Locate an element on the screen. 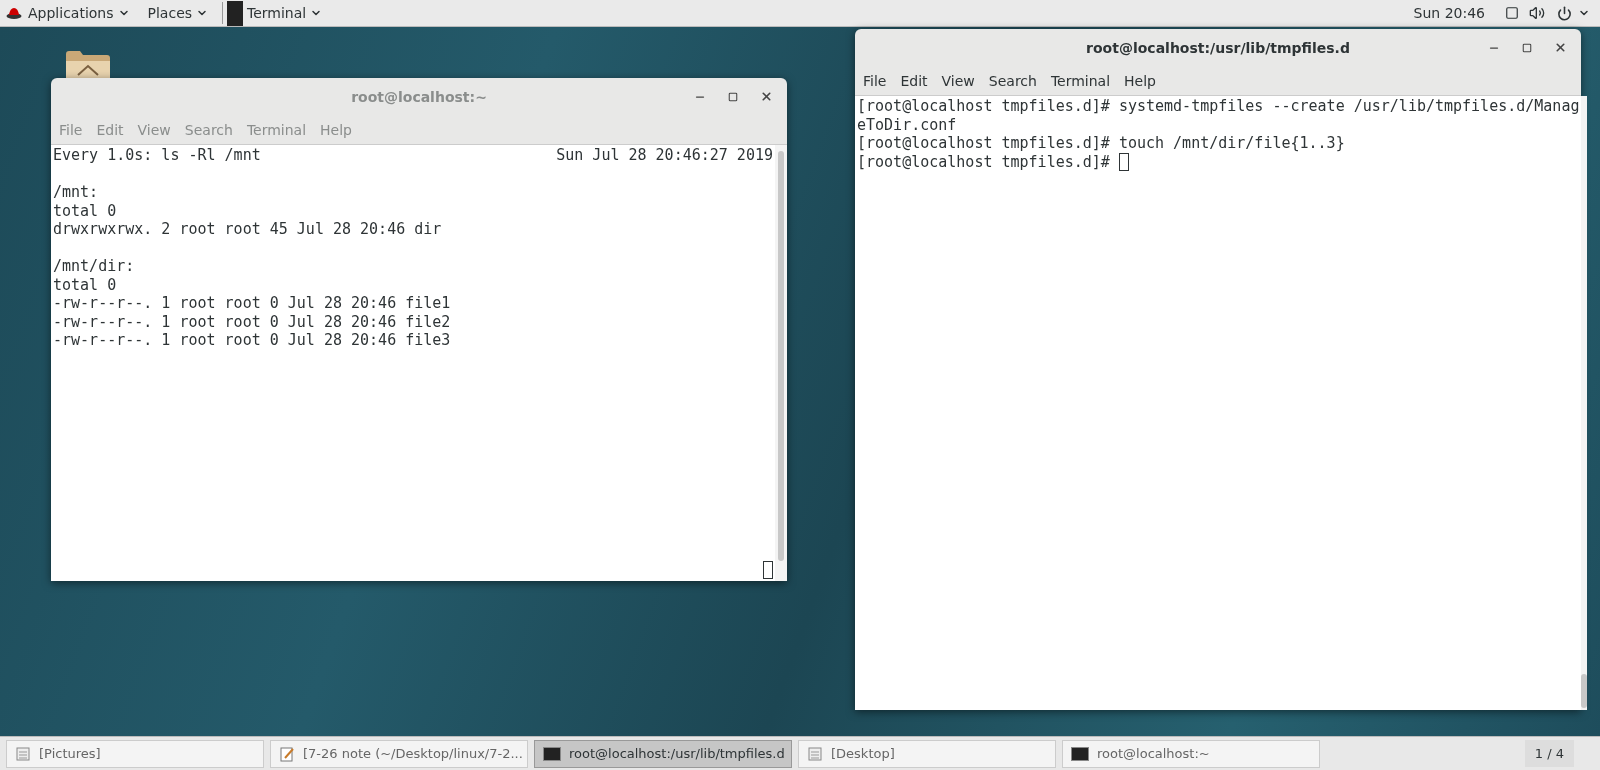 This screenshot has width=1600, height=770. terminal-line: [root@localhost tmpfiles.d]# systemd-tmpfiles --create /usr/lib/tmpfiles.d/Manag is located at coordinates (1218, 106).